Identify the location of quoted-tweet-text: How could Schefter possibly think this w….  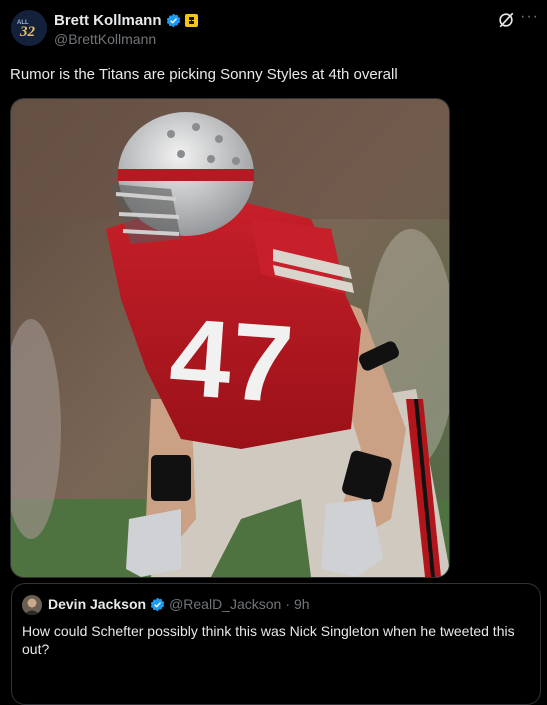
(268, 640).